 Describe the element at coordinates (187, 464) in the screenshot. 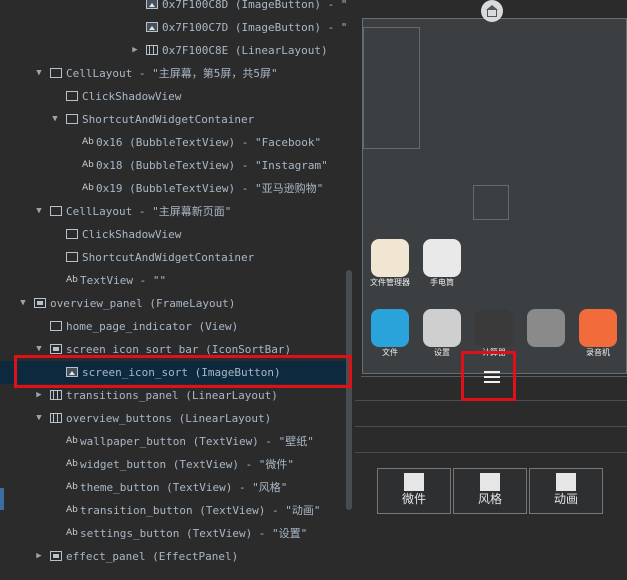

I see `tree-node-label: widget_button (TextView) - "微件"` at that location.